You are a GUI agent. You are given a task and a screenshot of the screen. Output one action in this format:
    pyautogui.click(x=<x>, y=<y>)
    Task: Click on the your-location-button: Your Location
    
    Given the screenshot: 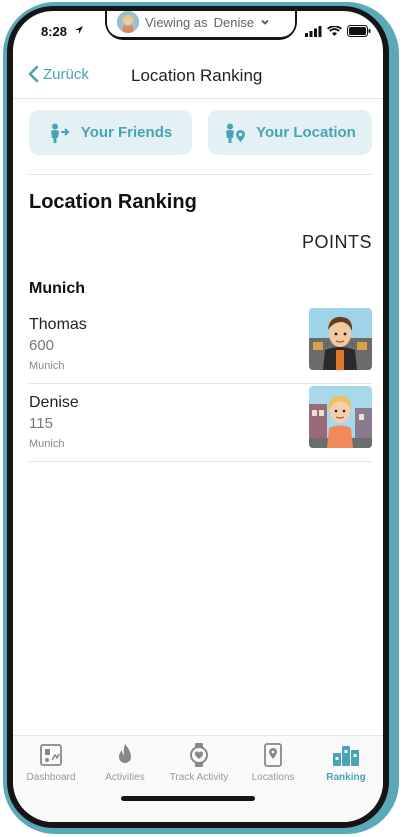 What is the action you would take?
    pyautogui.click(x=290, y=132)
    